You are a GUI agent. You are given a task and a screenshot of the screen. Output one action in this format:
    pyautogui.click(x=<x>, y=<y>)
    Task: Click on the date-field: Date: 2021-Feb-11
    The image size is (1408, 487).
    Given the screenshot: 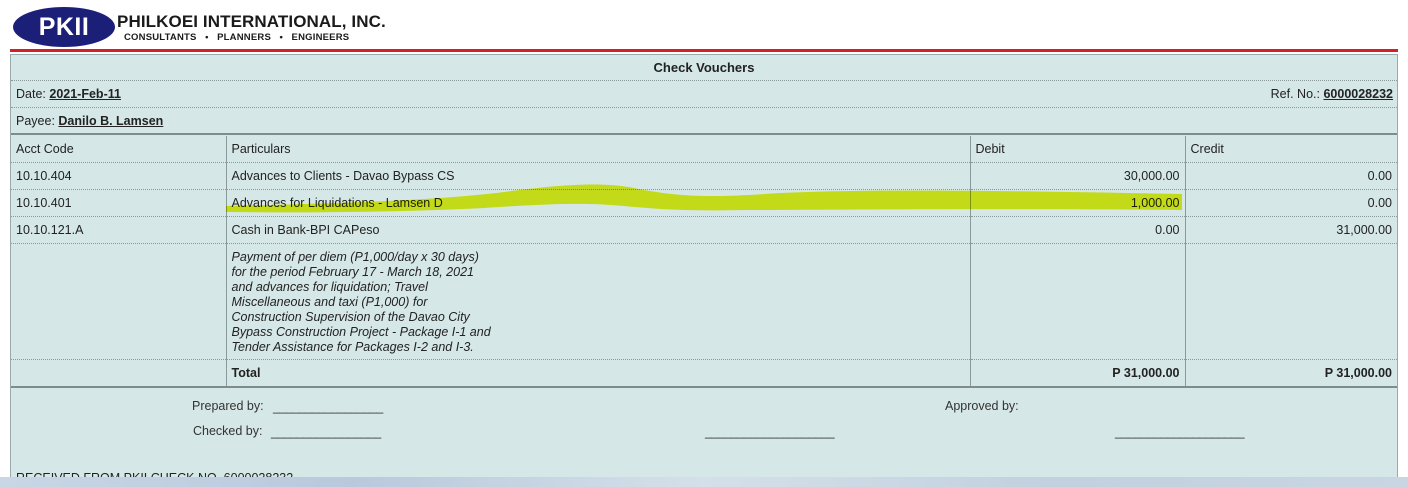 What is the action you would take?
    pyautogui.click(x=68, y=94)
    